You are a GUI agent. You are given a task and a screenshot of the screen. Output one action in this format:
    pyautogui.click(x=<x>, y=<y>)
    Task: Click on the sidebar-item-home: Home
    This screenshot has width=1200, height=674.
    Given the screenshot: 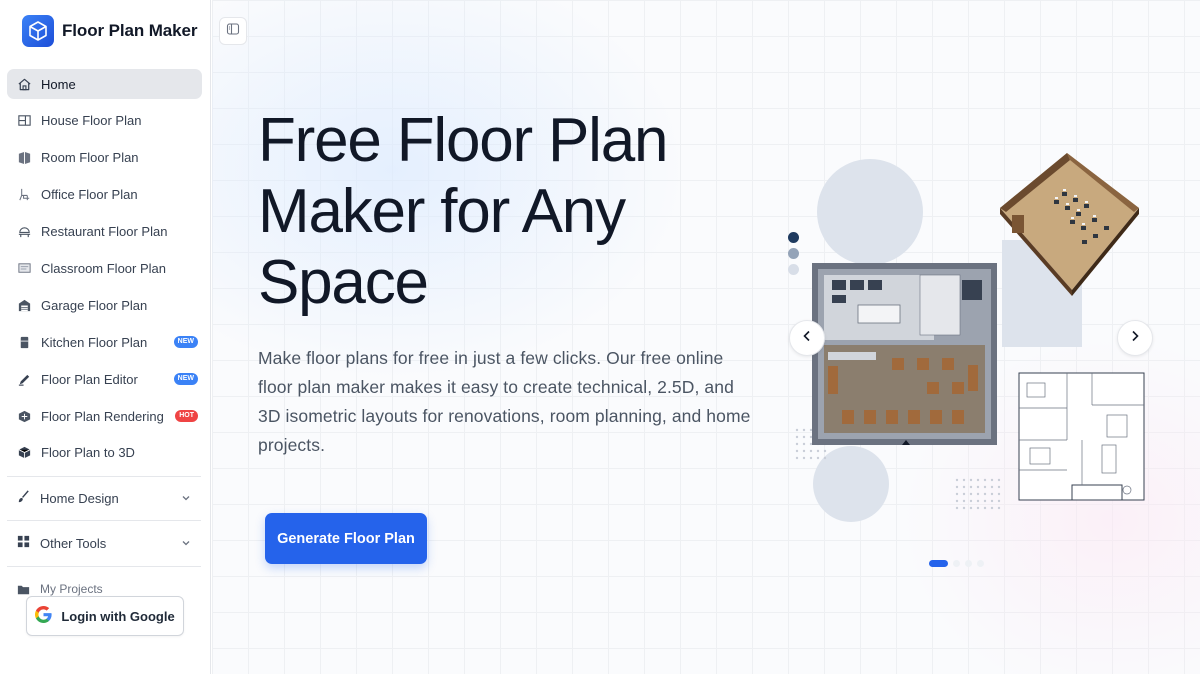 What is the action you would take?
    pyautogui.click(x=104, y=84)
    